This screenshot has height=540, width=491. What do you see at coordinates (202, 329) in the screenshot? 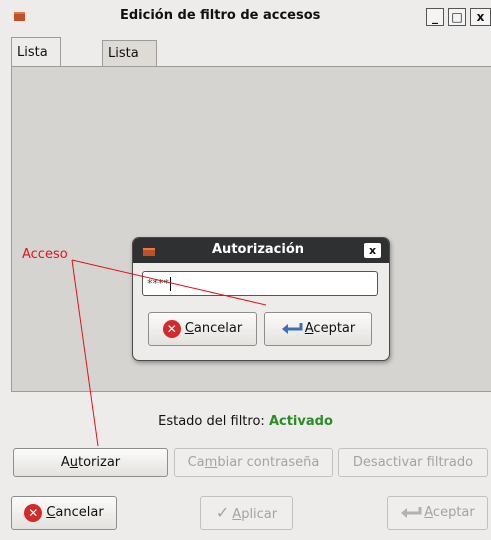
I see `dialog-cancel-button: ✕ Cancelar` at bounding box center [202, 329].